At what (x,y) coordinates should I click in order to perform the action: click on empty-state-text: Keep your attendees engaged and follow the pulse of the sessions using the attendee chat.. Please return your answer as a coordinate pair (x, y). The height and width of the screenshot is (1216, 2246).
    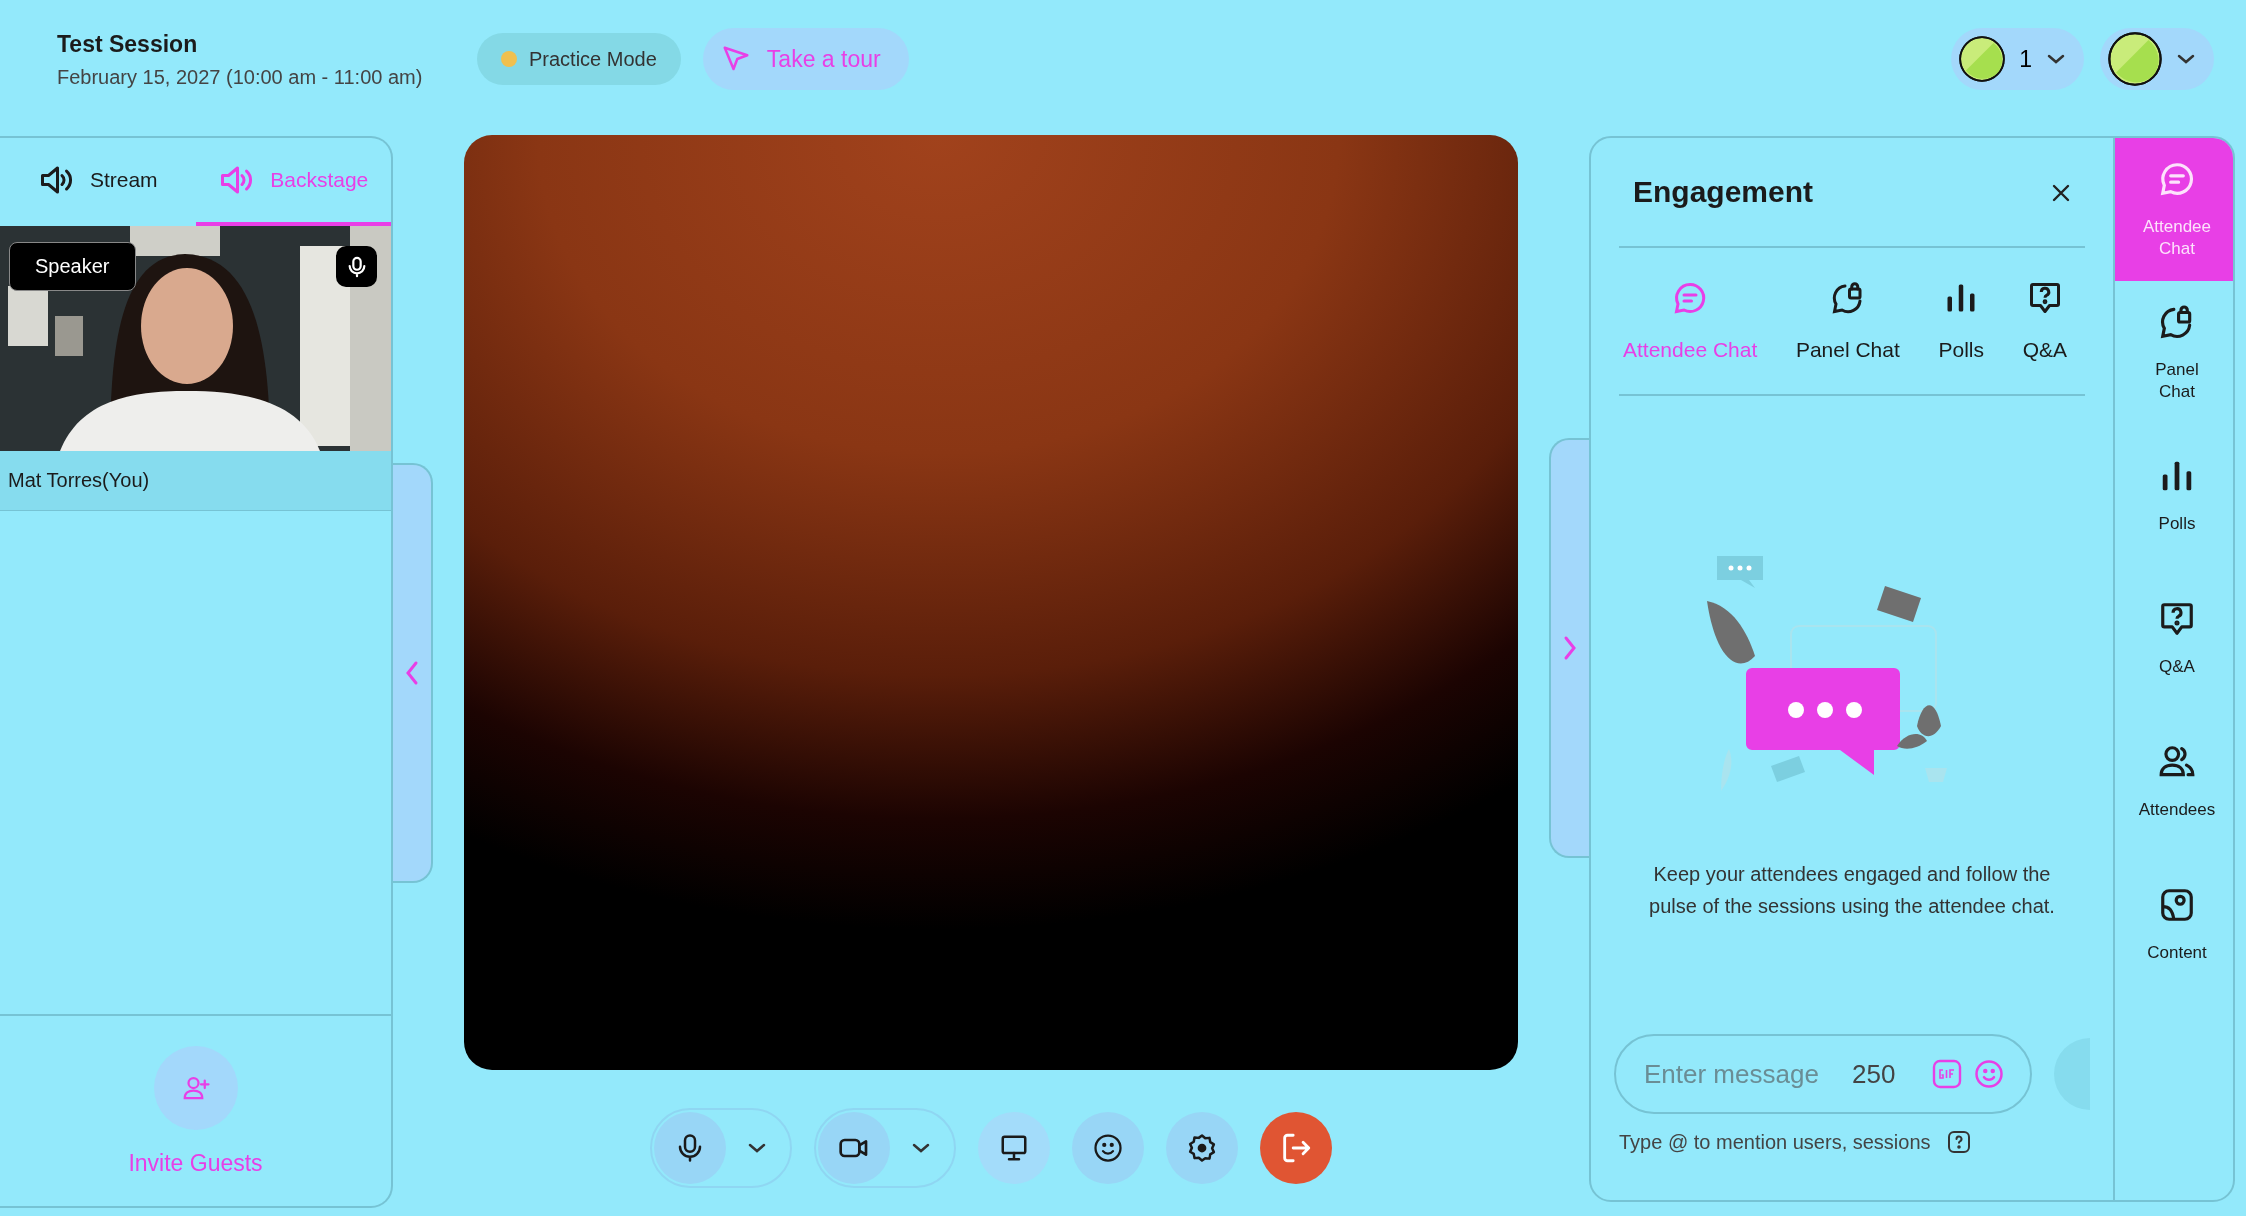
    Looking at the image, I should click on (1852, 890).